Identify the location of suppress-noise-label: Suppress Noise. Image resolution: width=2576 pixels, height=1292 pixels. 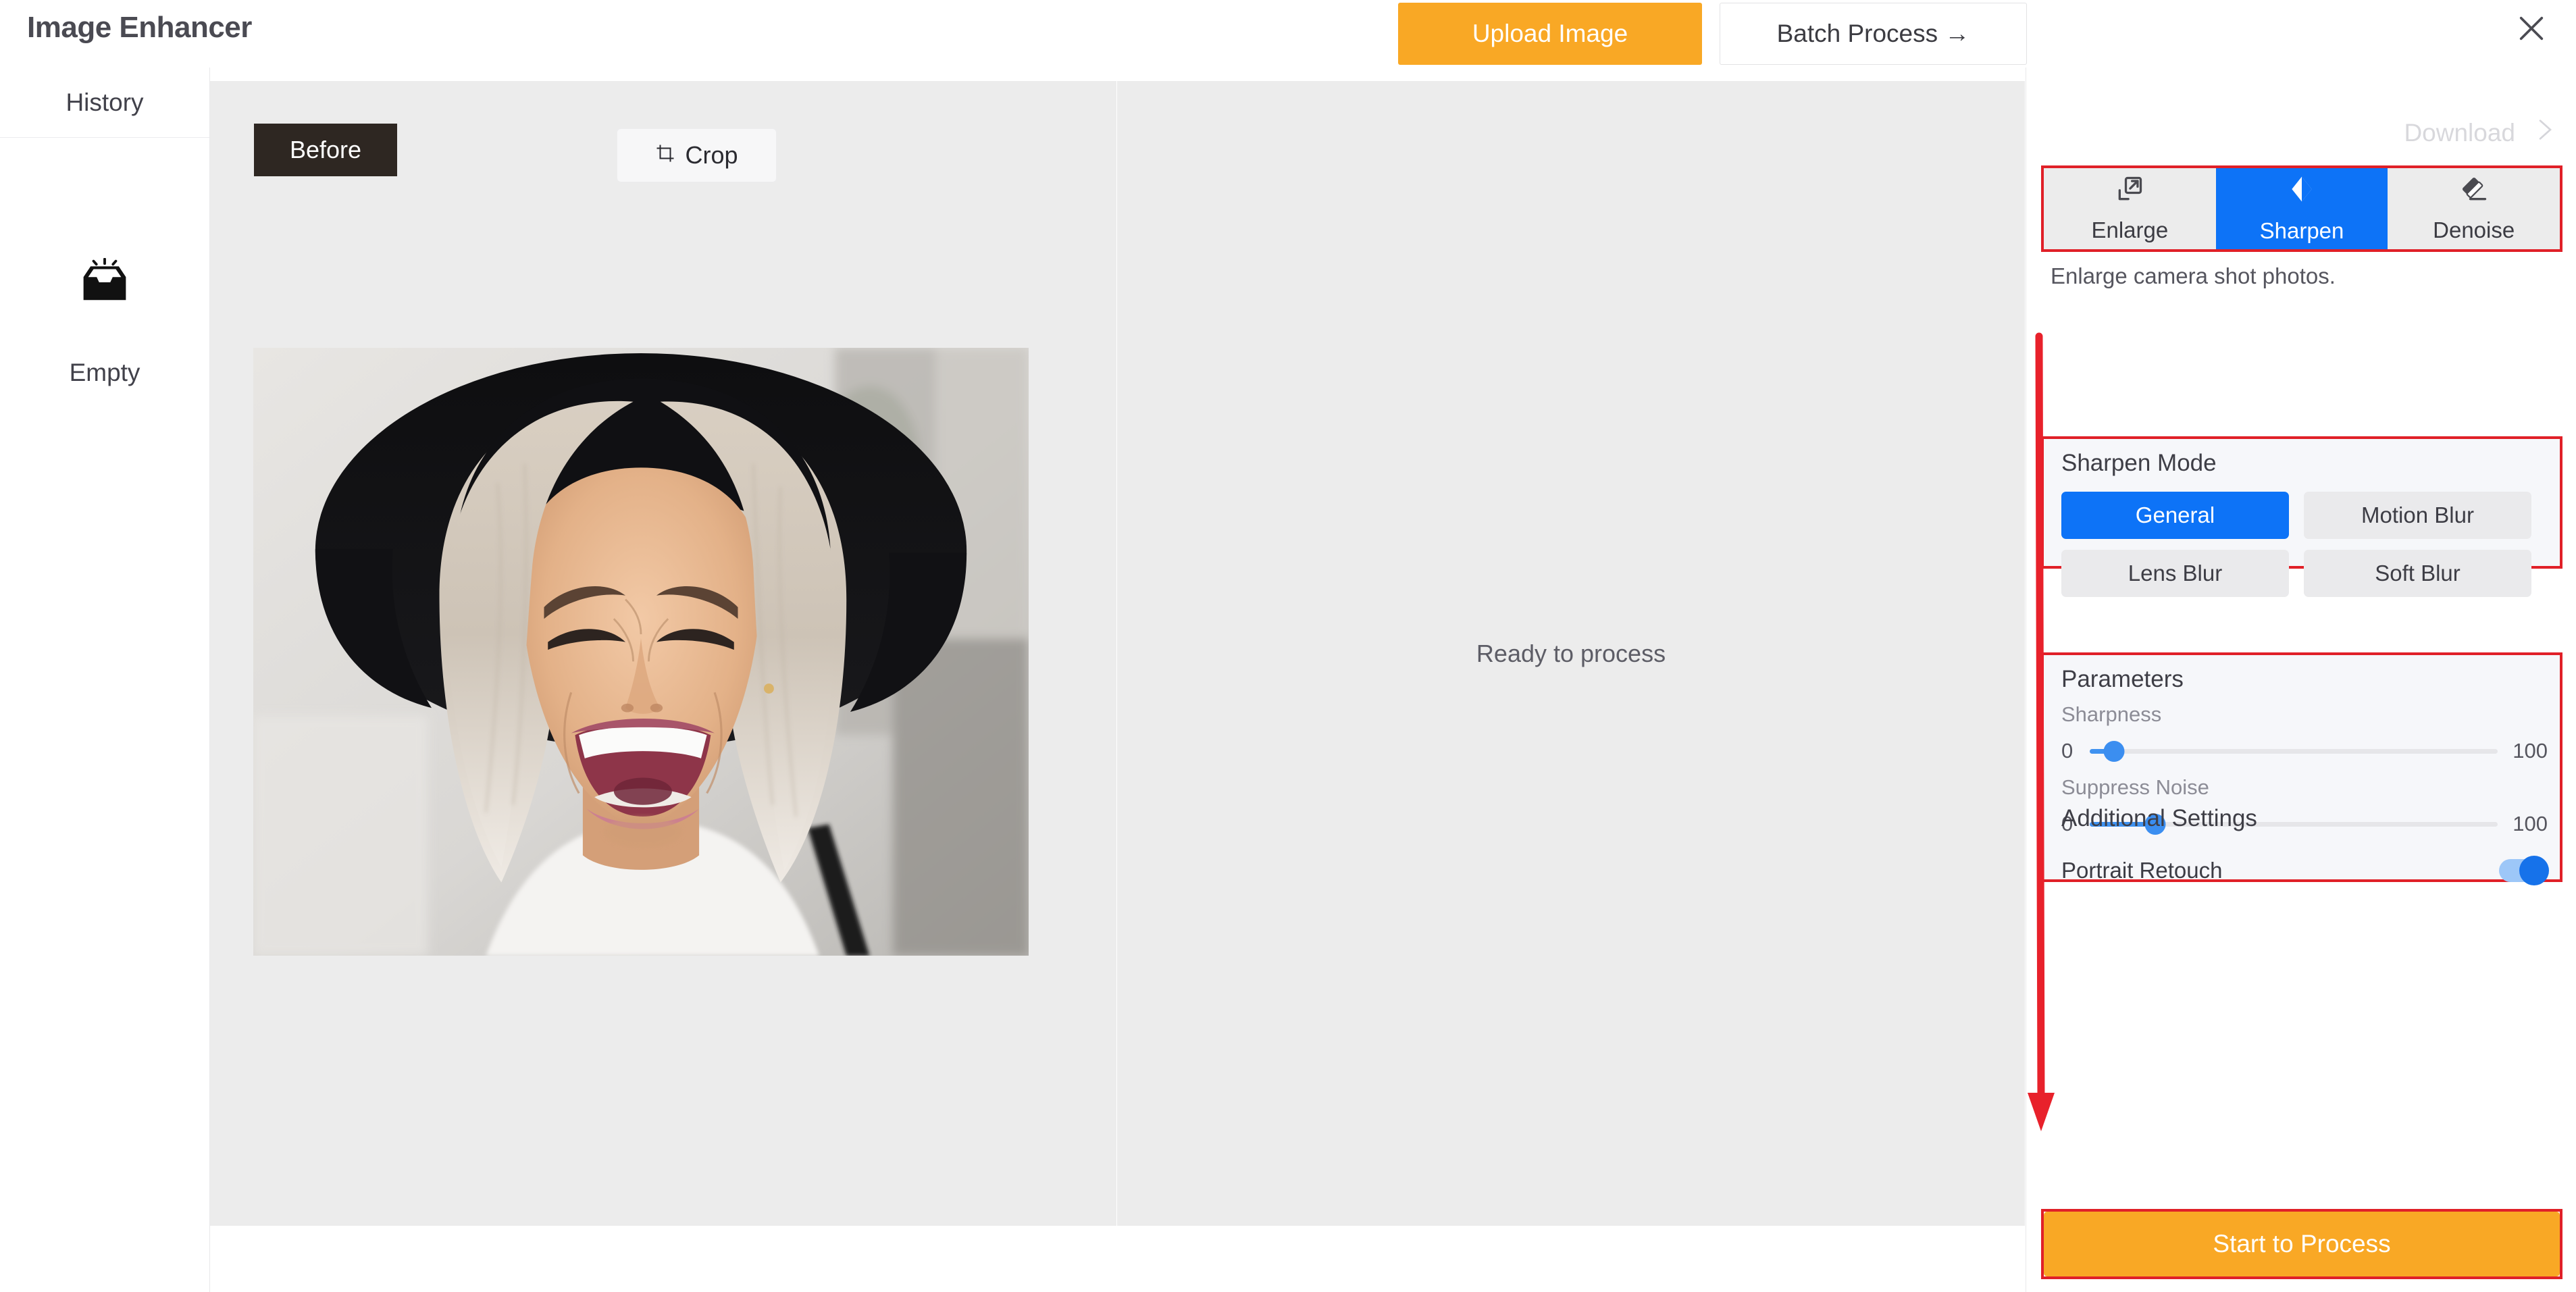
(2135, 787).